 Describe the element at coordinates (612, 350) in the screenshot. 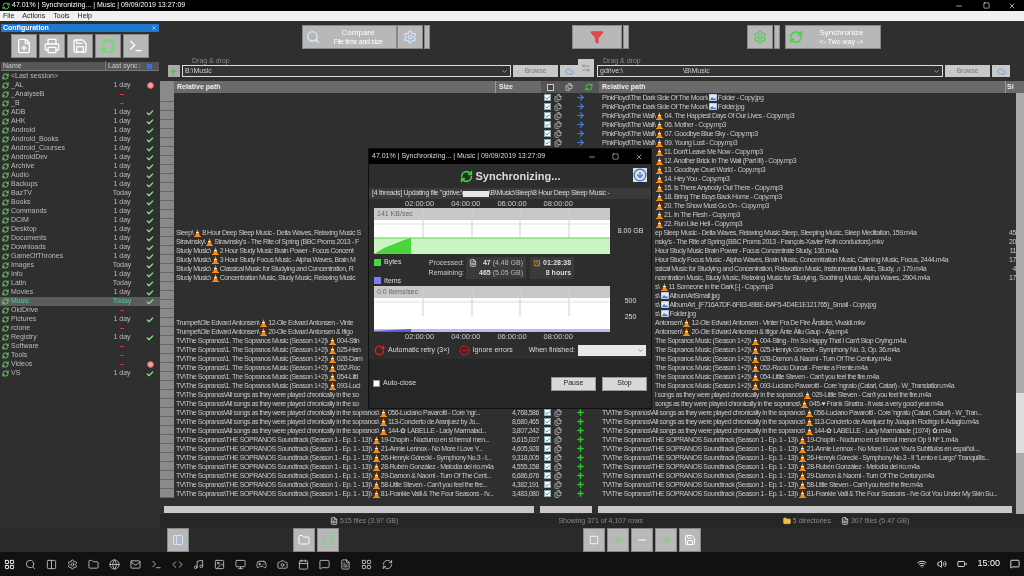

I see `when-finished-select` at that location.